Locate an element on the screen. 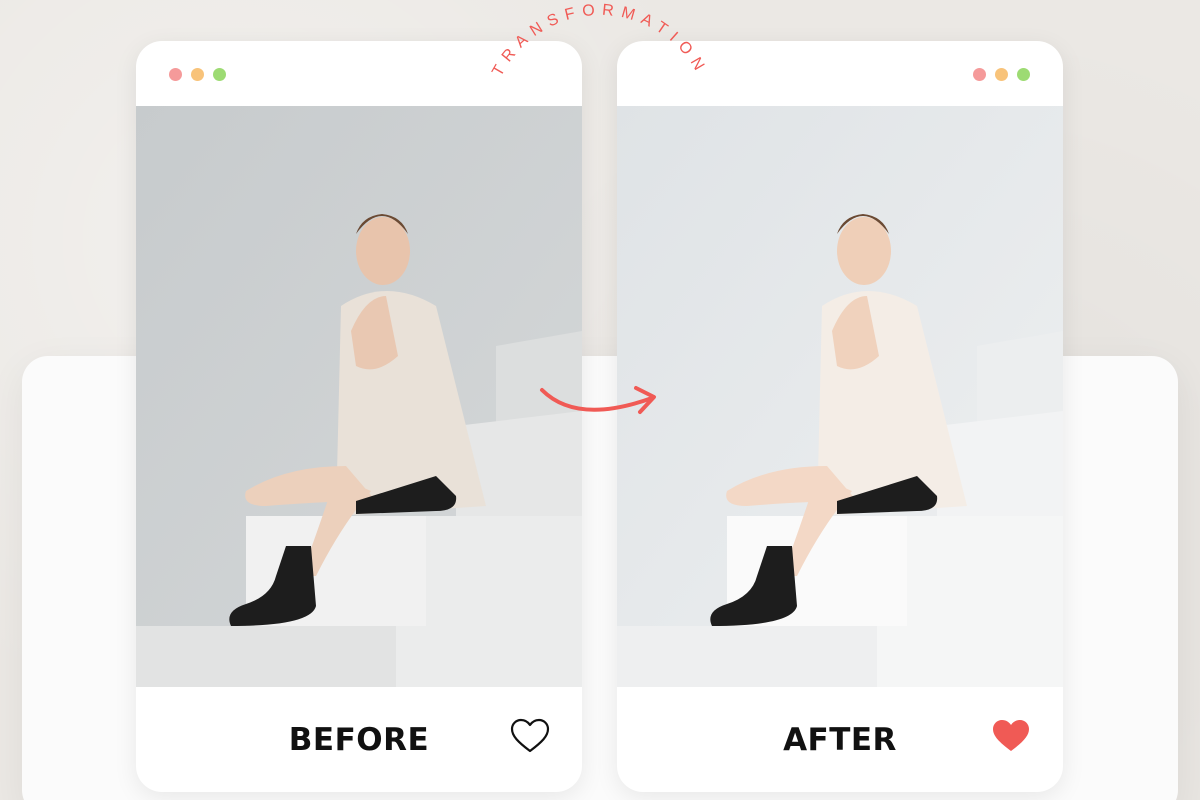 This screenshot has width=1200, height=800. heart-outline-icon is located at coordinates (530, 736).